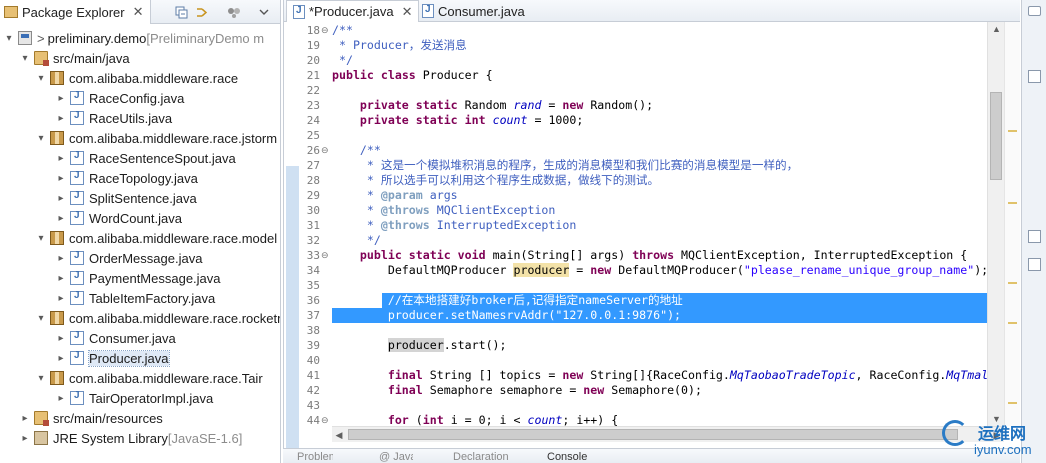 This screenshot has height=463, width=1046. Describe the element at coordinates (126, 178) in the screenshot. I see `tree-item-java-file: ▸ RaceTopology.java` at that location.